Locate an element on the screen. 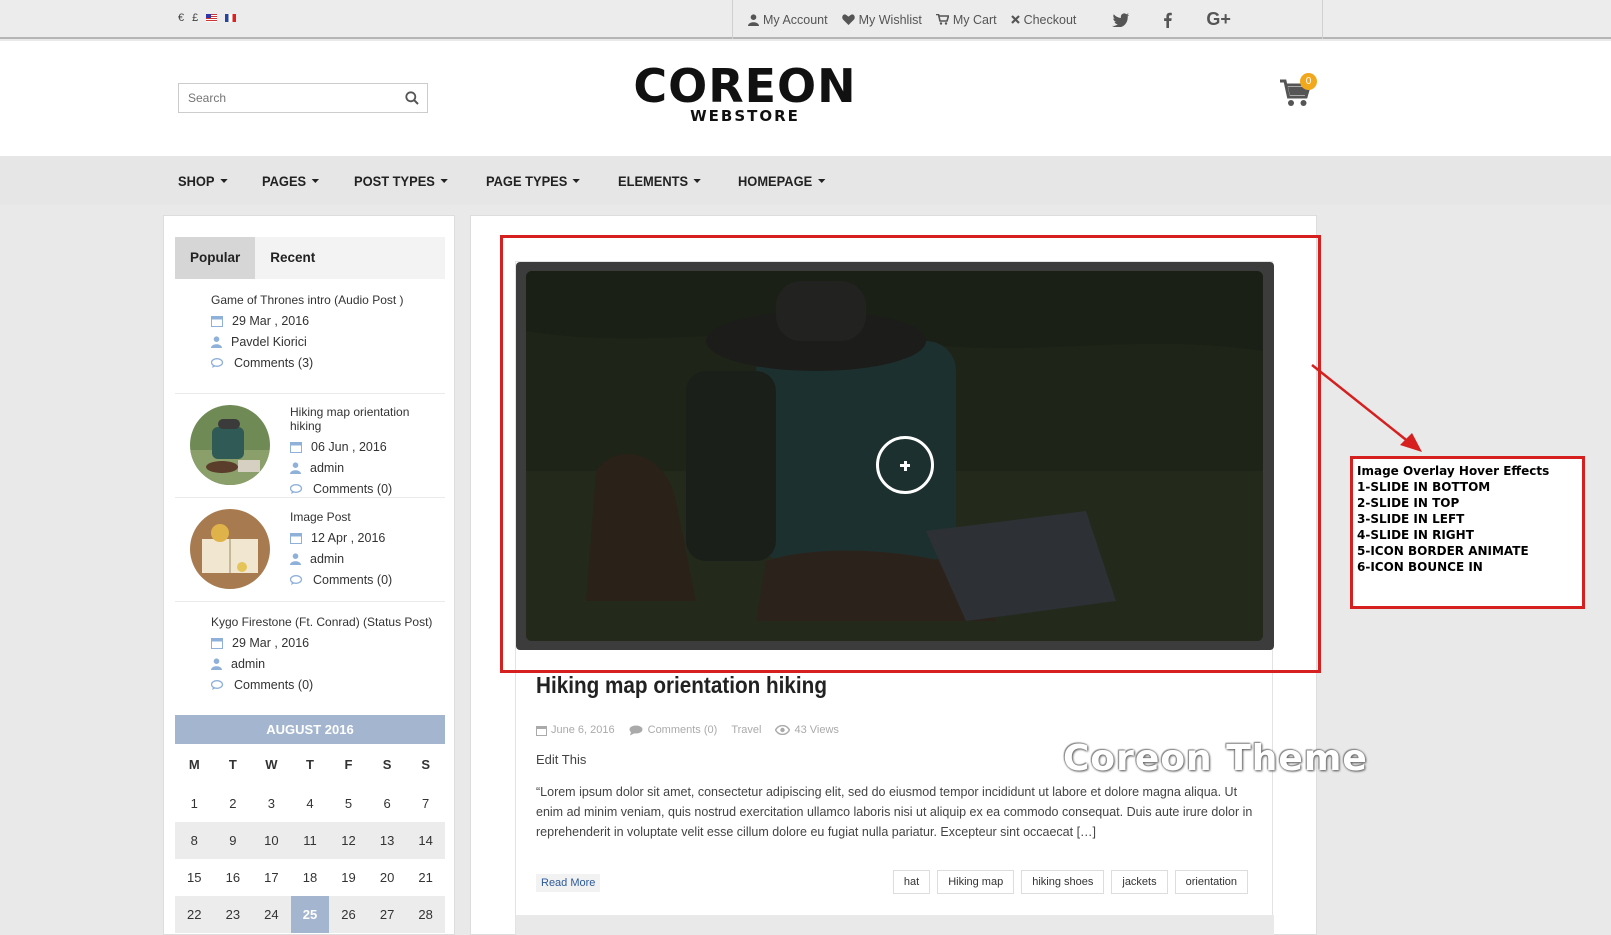 Image resolution: width=1611 pixels, height=935 pixels. search-input is located at coordinates (284, 98).